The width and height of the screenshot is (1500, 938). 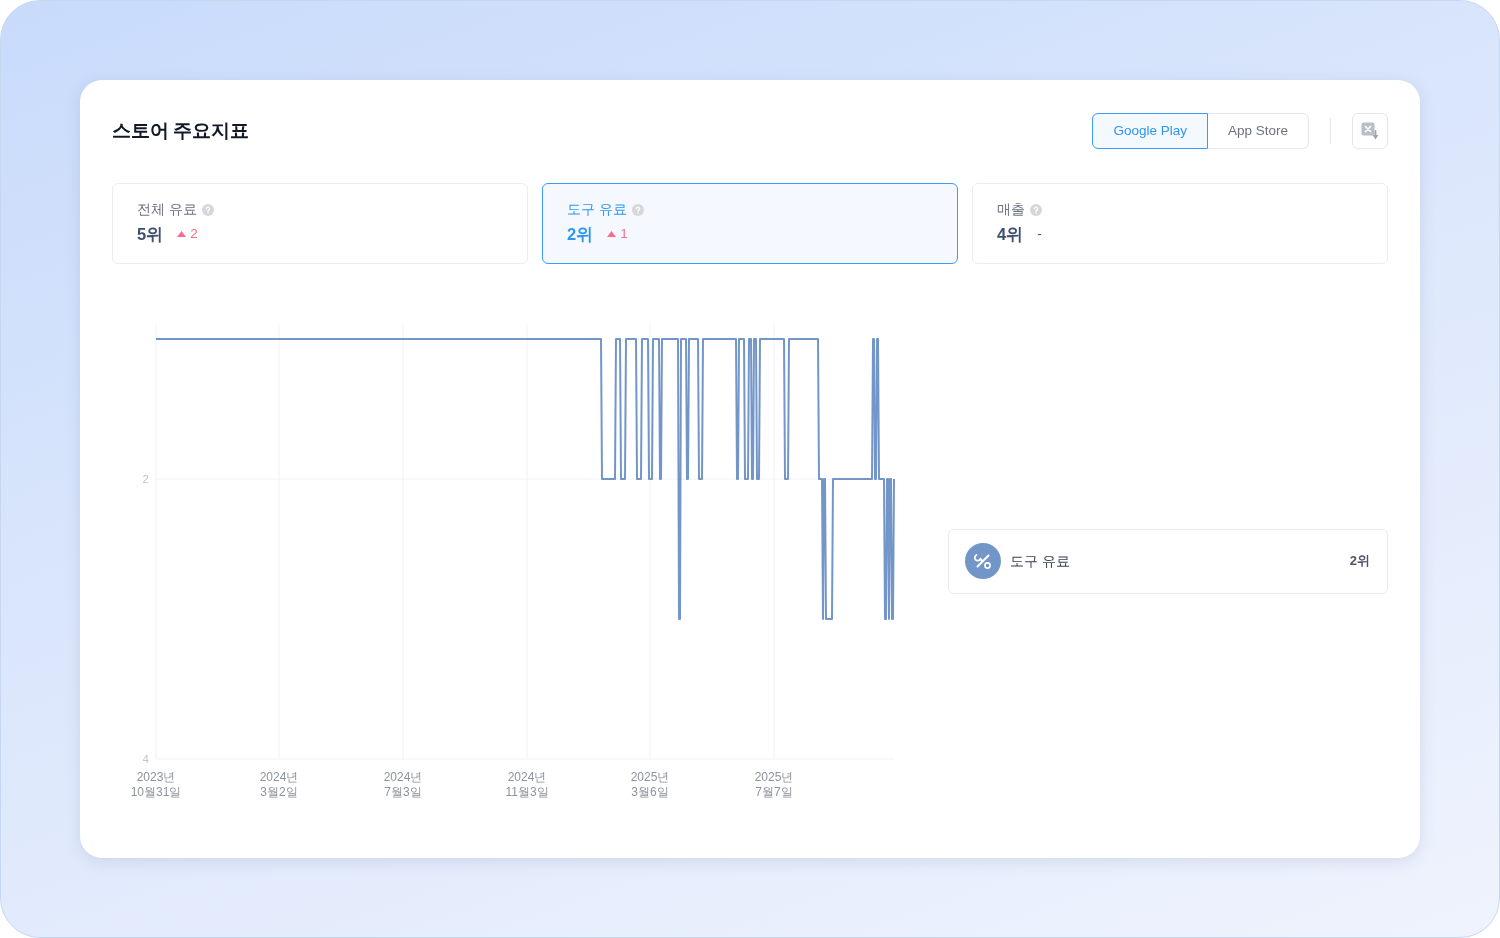 What do you see at coordinates (403, 784) in the screenshot?
I see `x-tick-label: 2024년 7월3일` at bounding box center [403, 784].